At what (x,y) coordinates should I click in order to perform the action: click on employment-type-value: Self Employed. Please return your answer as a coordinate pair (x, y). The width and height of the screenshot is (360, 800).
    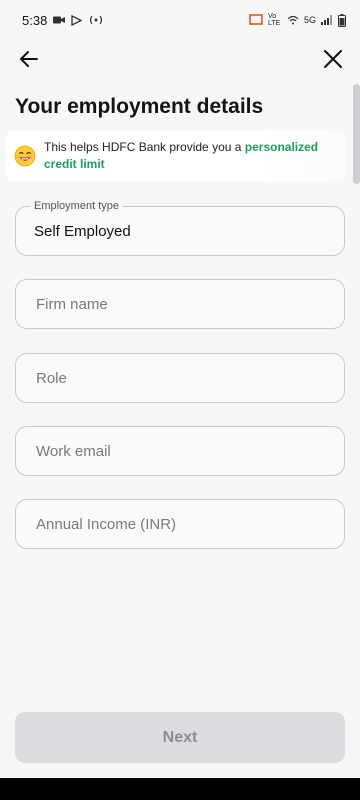
    Looking at the image, I should click on (82, 231).